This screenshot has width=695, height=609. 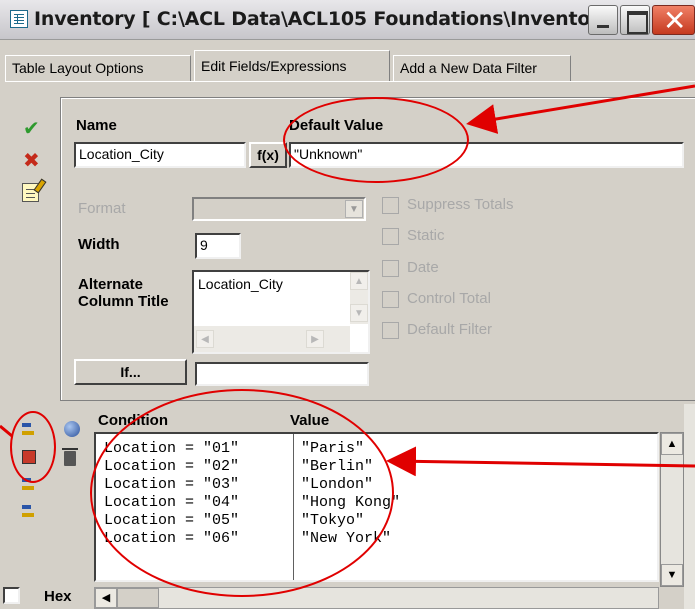 What do you see at coordinates (635, 20) in the screenshot?
I see `maximize-button` at bounding box center [635, 20].